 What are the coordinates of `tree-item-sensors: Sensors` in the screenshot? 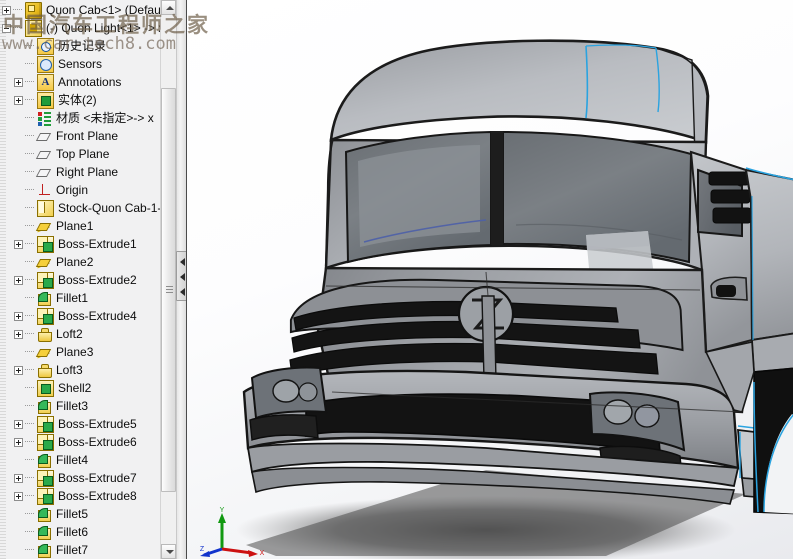 It's located at (88, 64).